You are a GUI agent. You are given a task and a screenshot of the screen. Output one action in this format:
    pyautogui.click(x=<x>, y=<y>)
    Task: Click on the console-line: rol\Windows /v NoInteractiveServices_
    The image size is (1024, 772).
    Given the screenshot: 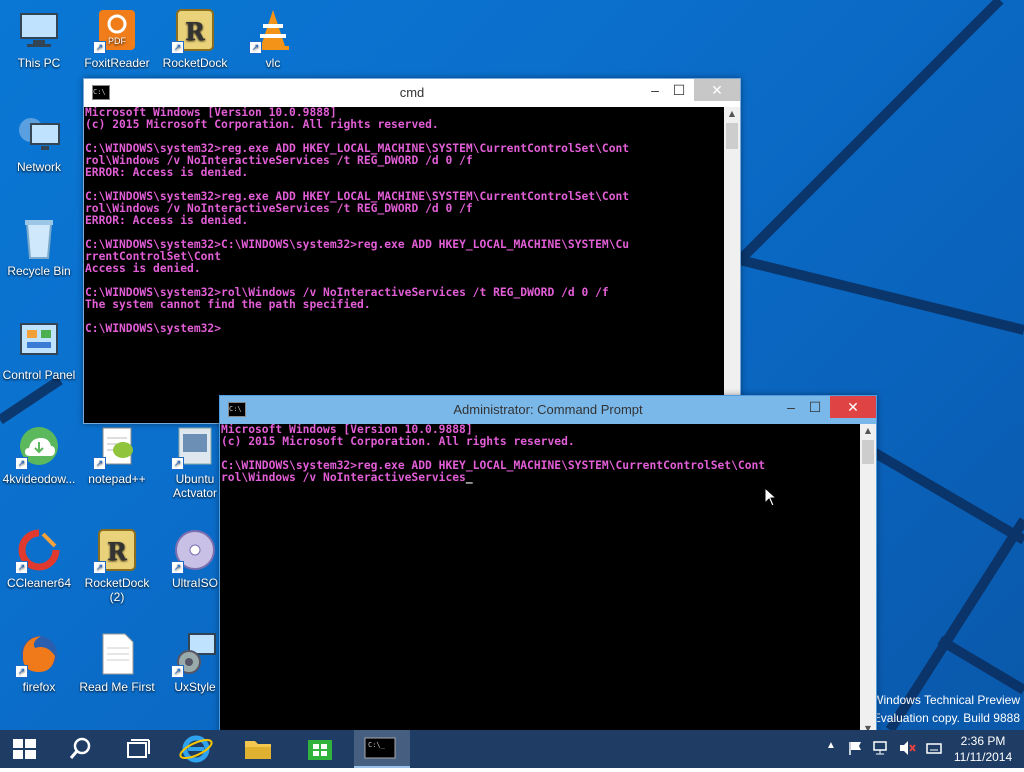 What is the action you would take?
    pyautogui.click(x=541, y=478)
    